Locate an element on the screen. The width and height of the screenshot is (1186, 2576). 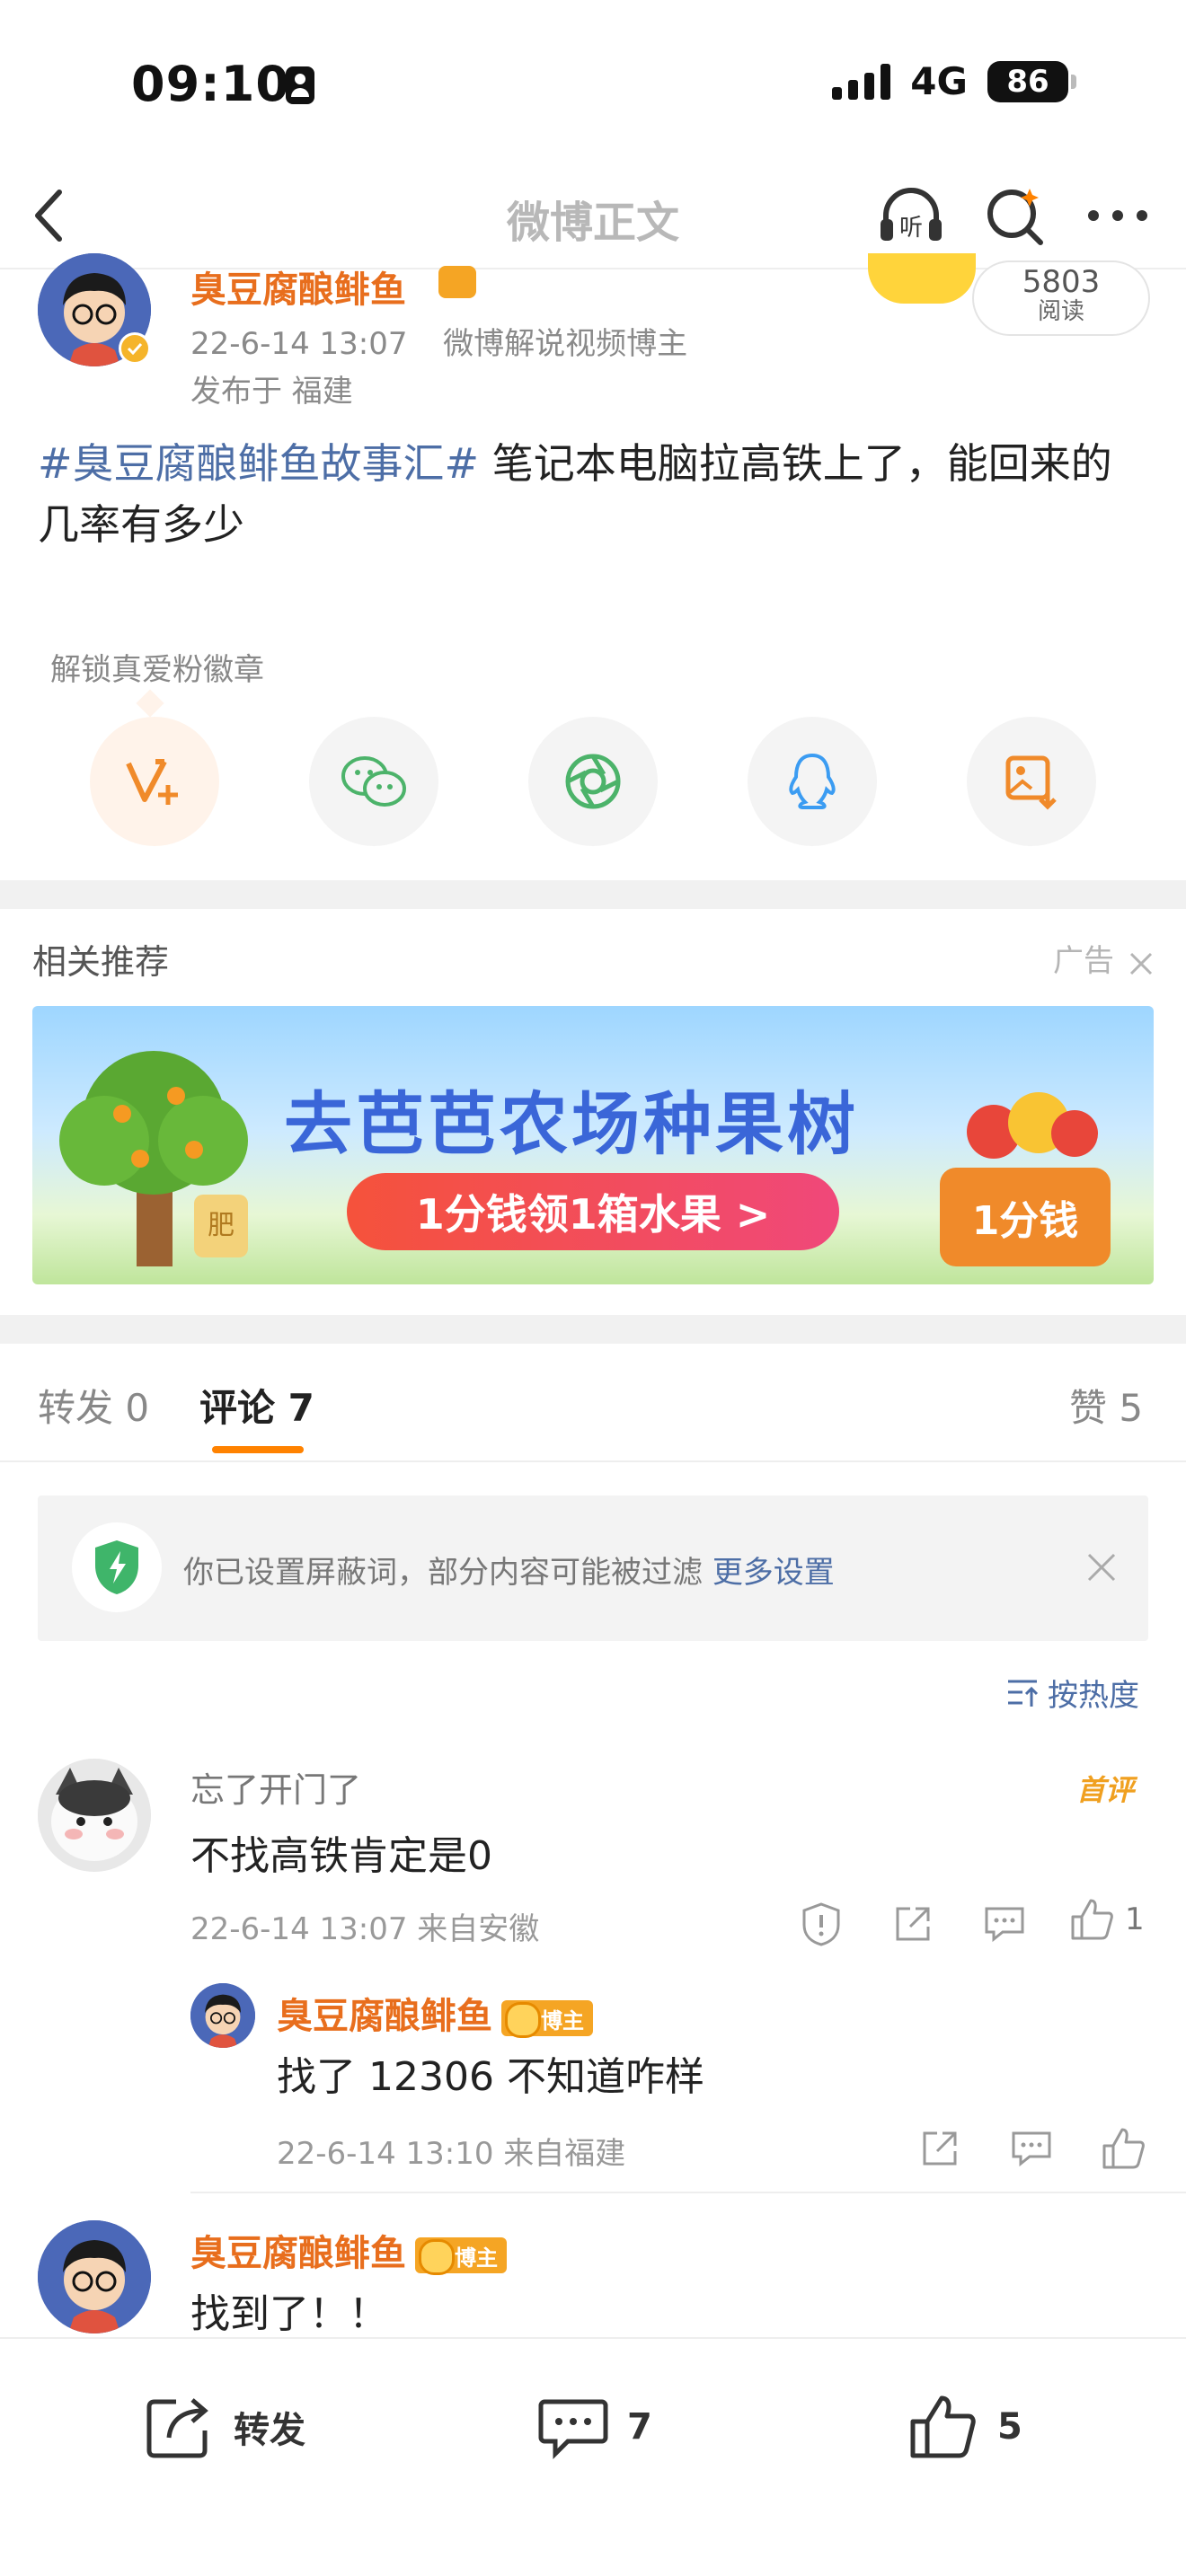
read-count: 5803 is located at coordinates (1061, 282).